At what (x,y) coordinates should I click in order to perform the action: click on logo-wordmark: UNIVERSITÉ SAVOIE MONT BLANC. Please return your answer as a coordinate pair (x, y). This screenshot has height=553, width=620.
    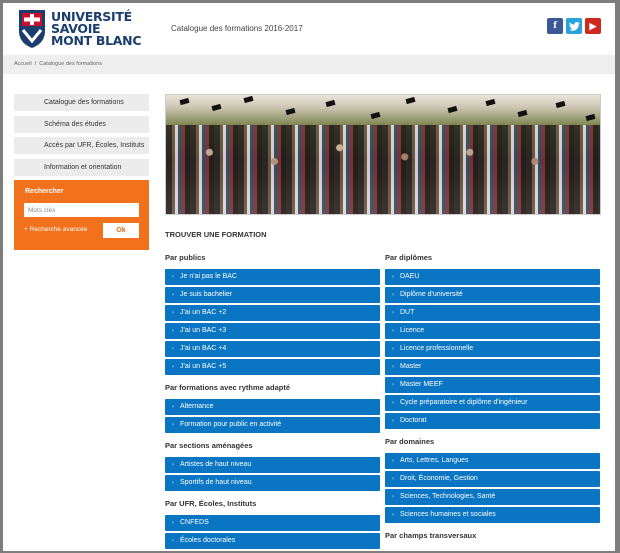
    Looking at the image, I should click on (96, 29).